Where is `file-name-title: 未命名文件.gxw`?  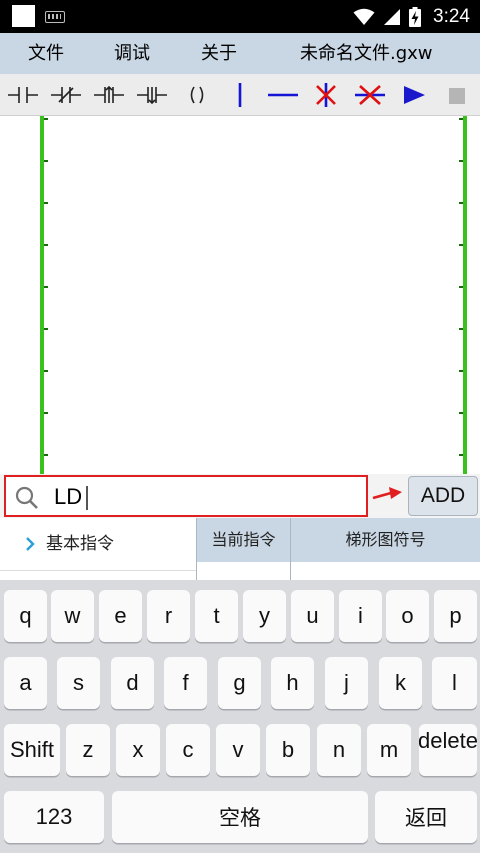
file-name-title: 未命名文件.gxw is located at coordinates (366, 53).